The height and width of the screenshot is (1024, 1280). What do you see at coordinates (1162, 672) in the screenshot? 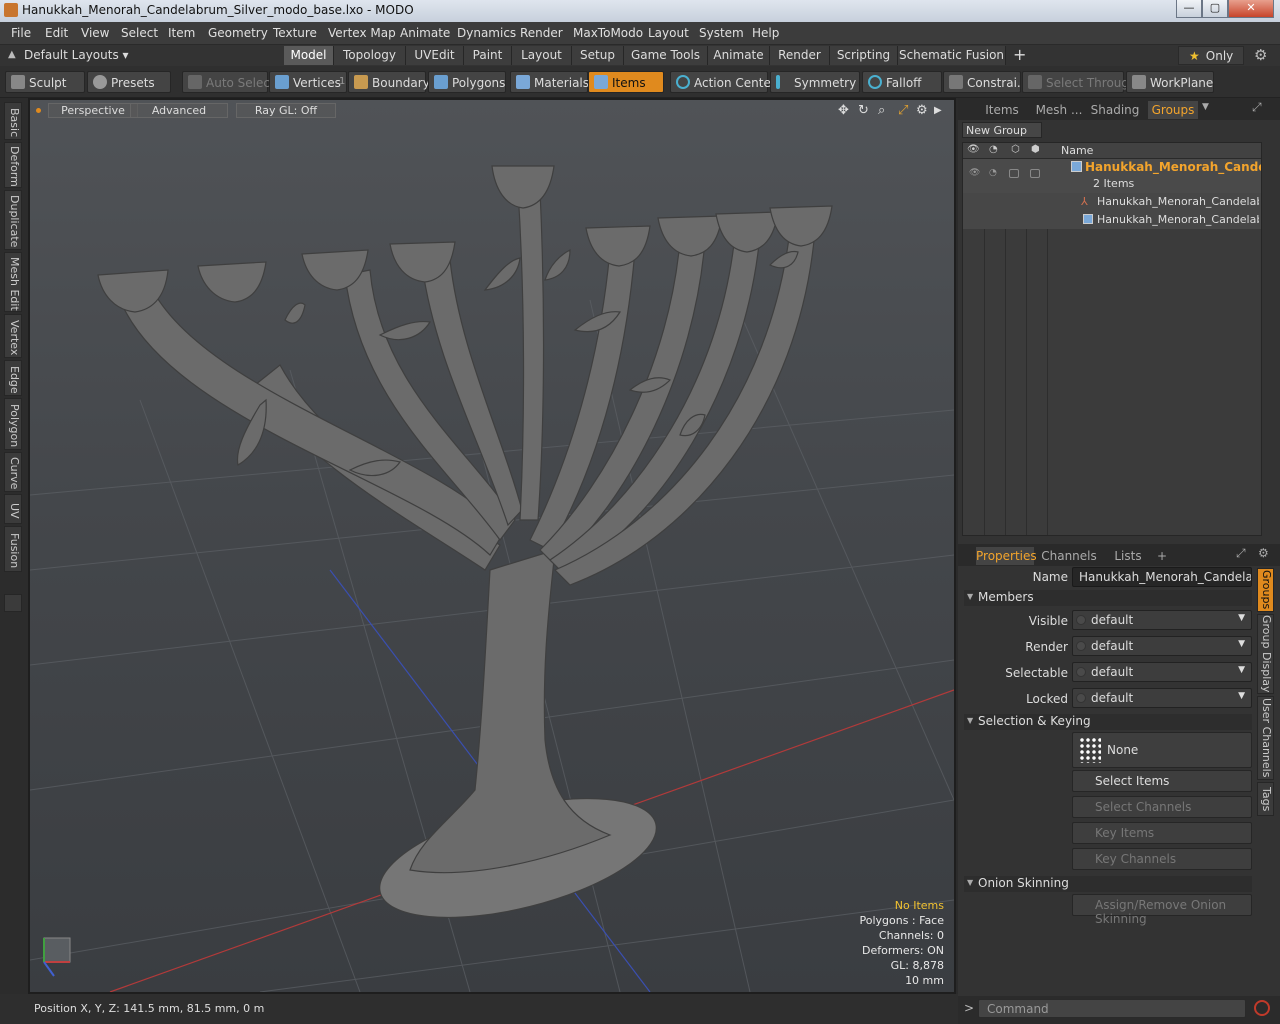
I see `selectable-dropdown: default ▼` at bounding box center [1162, 672].